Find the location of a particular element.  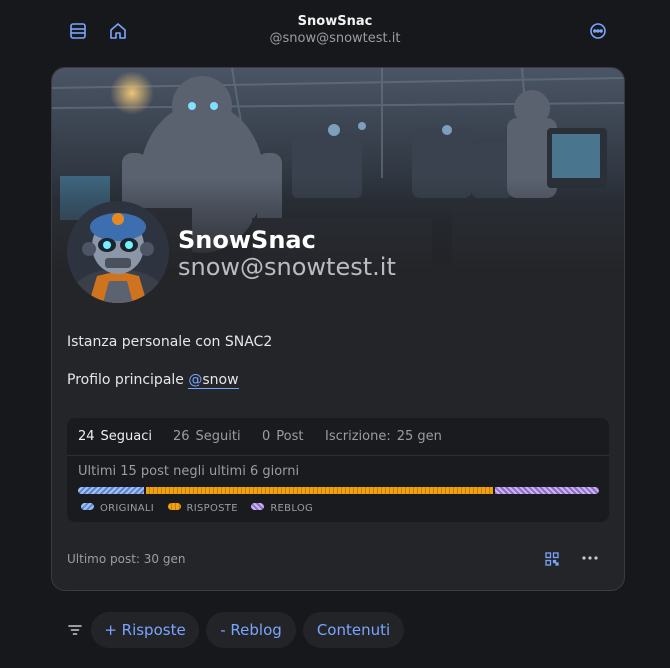

top-bar: SnowSnac @snow@snowtest.it is located at coordinates (335, 30).